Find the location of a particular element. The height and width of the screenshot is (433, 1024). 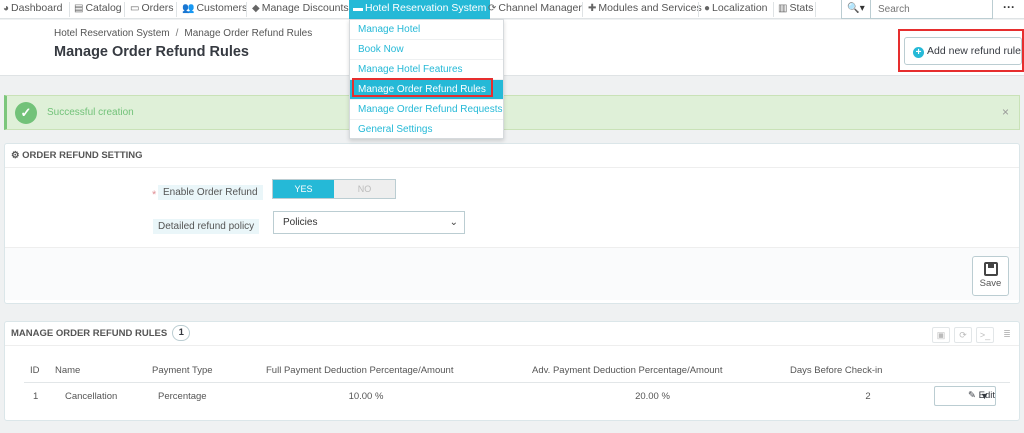

dashboard-icon: ◕ is located at coordinates (6, 8).